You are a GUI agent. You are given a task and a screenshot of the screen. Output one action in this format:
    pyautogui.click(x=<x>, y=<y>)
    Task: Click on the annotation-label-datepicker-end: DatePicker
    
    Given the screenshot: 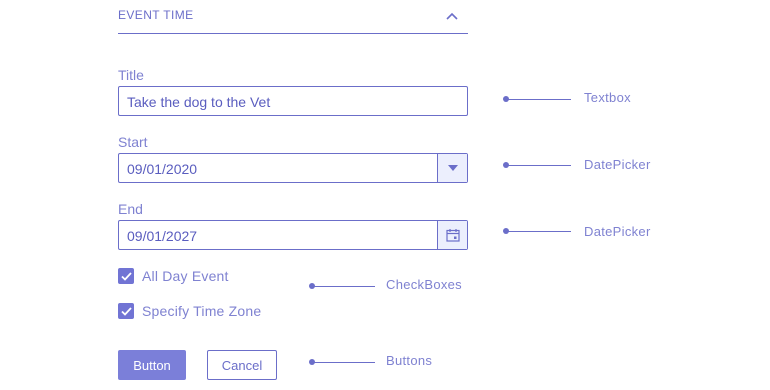 What is the action you would take?
    pyautogui.click(x=617, y=231)
    